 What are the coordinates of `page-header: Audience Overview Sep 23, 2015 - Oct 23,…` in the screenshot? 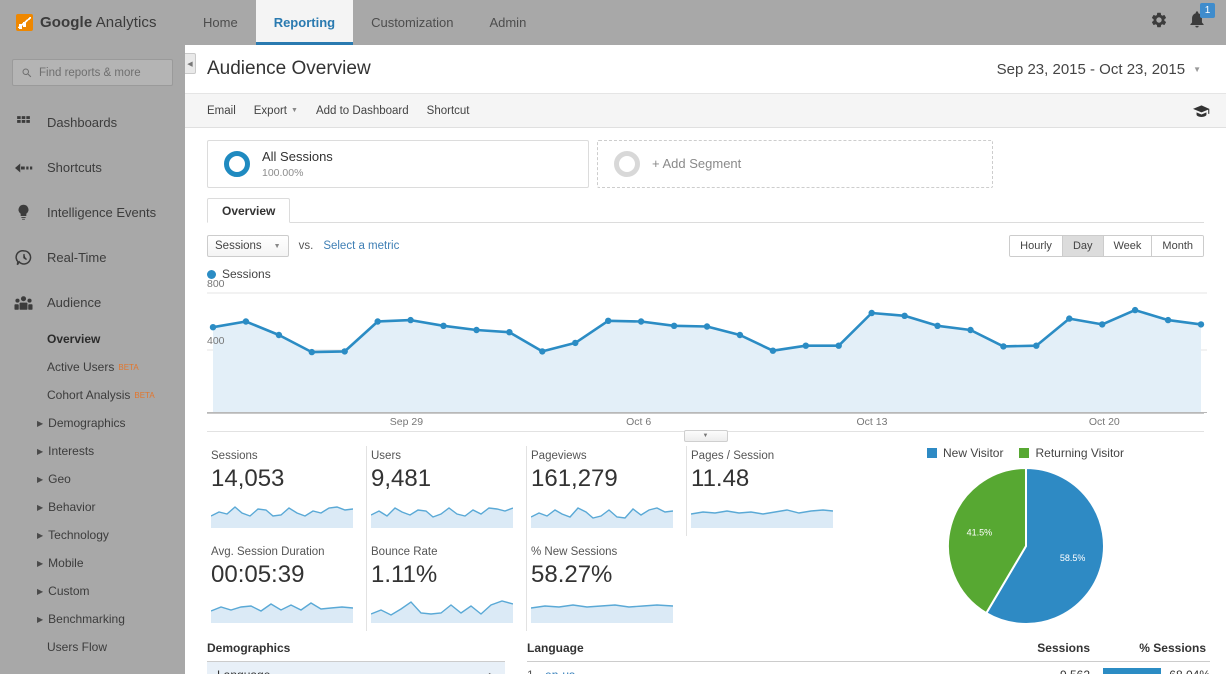 It's located at (705, 69).